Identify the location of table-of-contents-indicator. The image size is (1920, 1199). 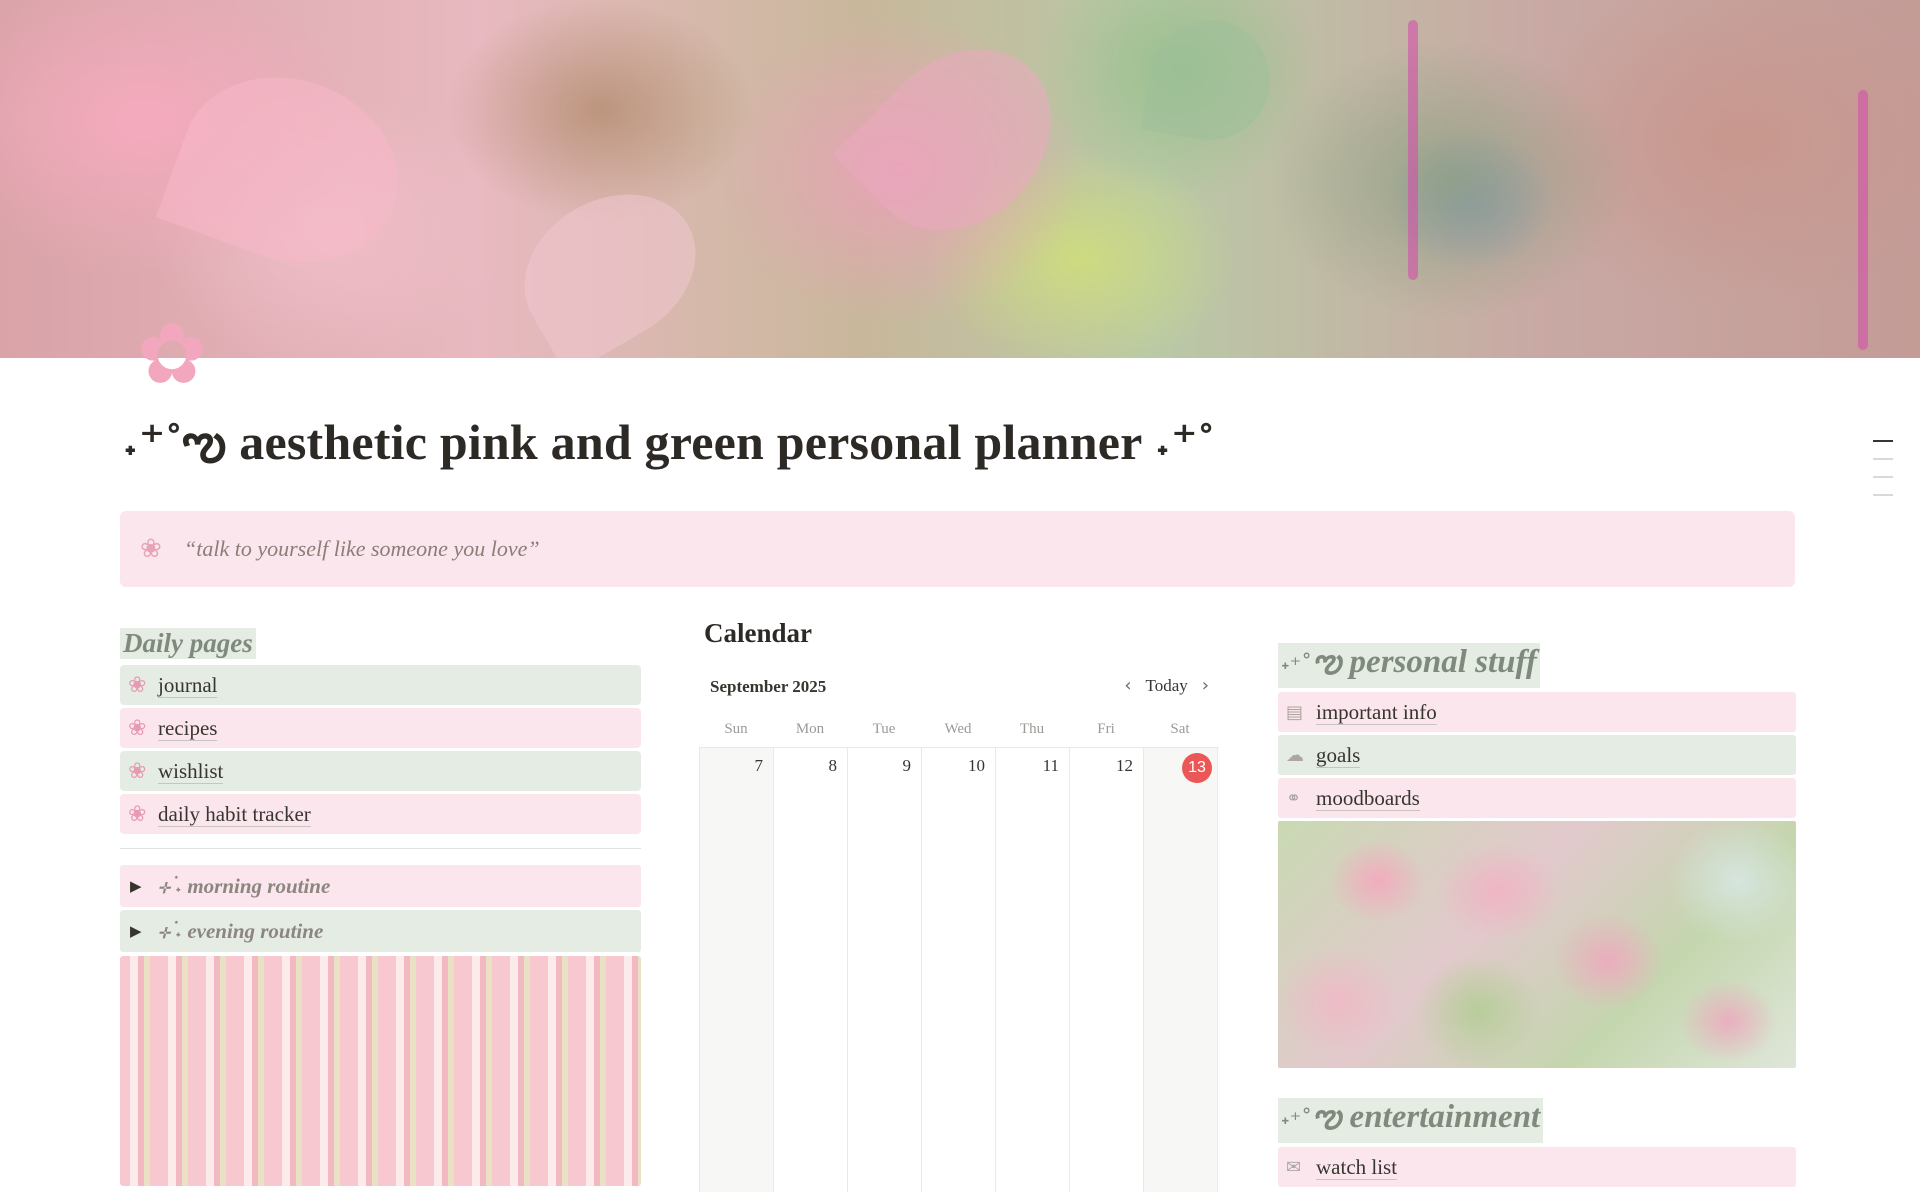
(1883, 476).